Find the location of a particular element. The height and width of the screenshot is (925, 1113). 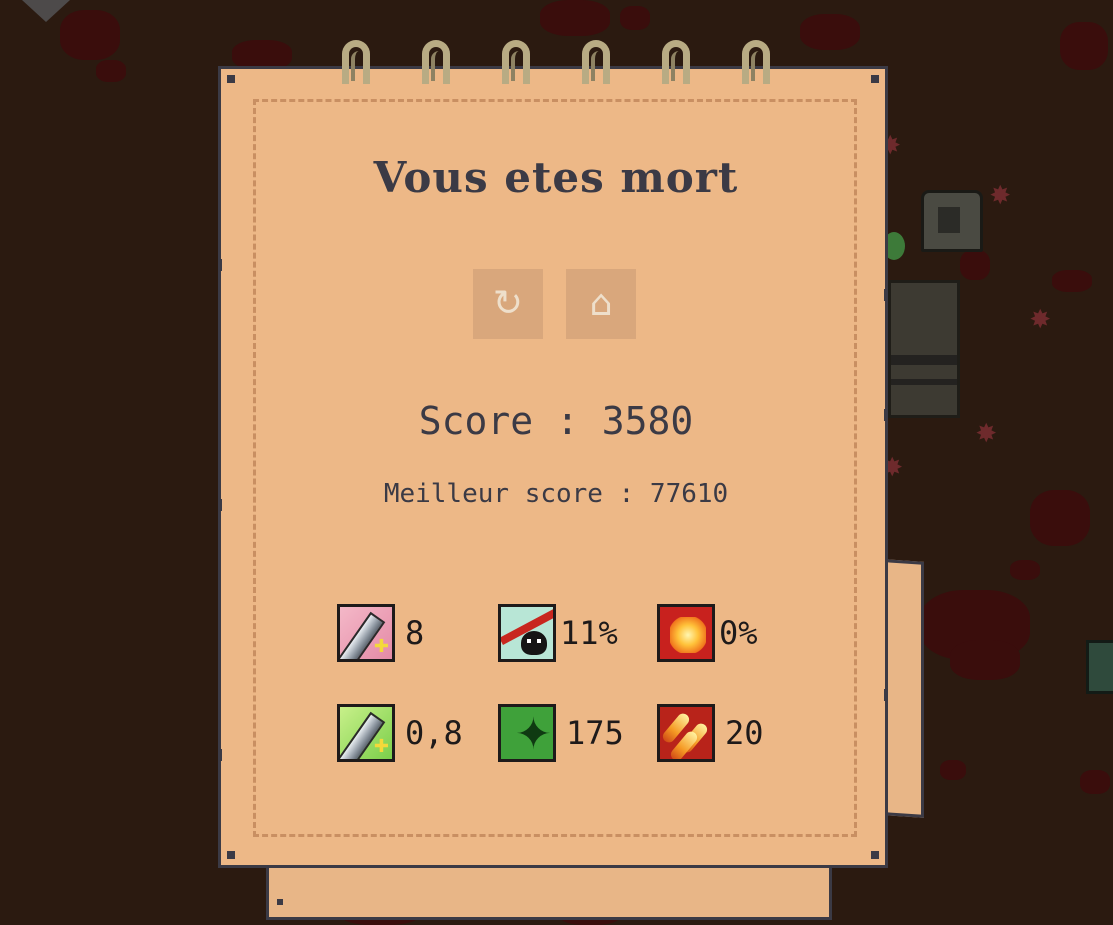

stat-dodge: ✦ 175 is located at coordinates (561, 733).